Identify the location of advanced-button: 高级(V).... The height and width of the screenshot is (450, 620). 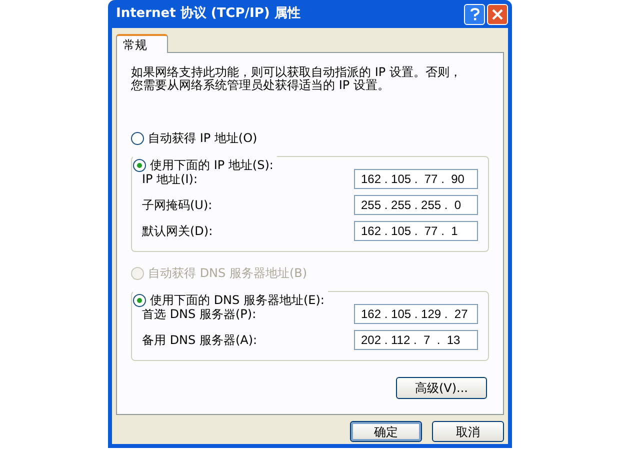
(441, 388).